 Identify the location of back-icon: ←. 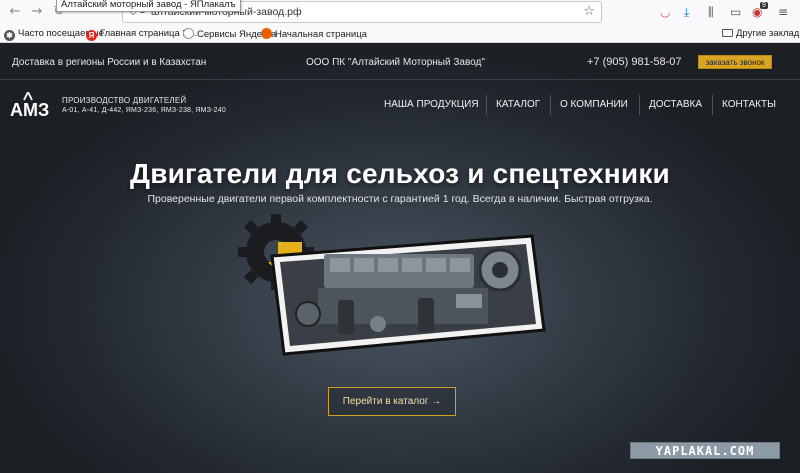
(15, 12).